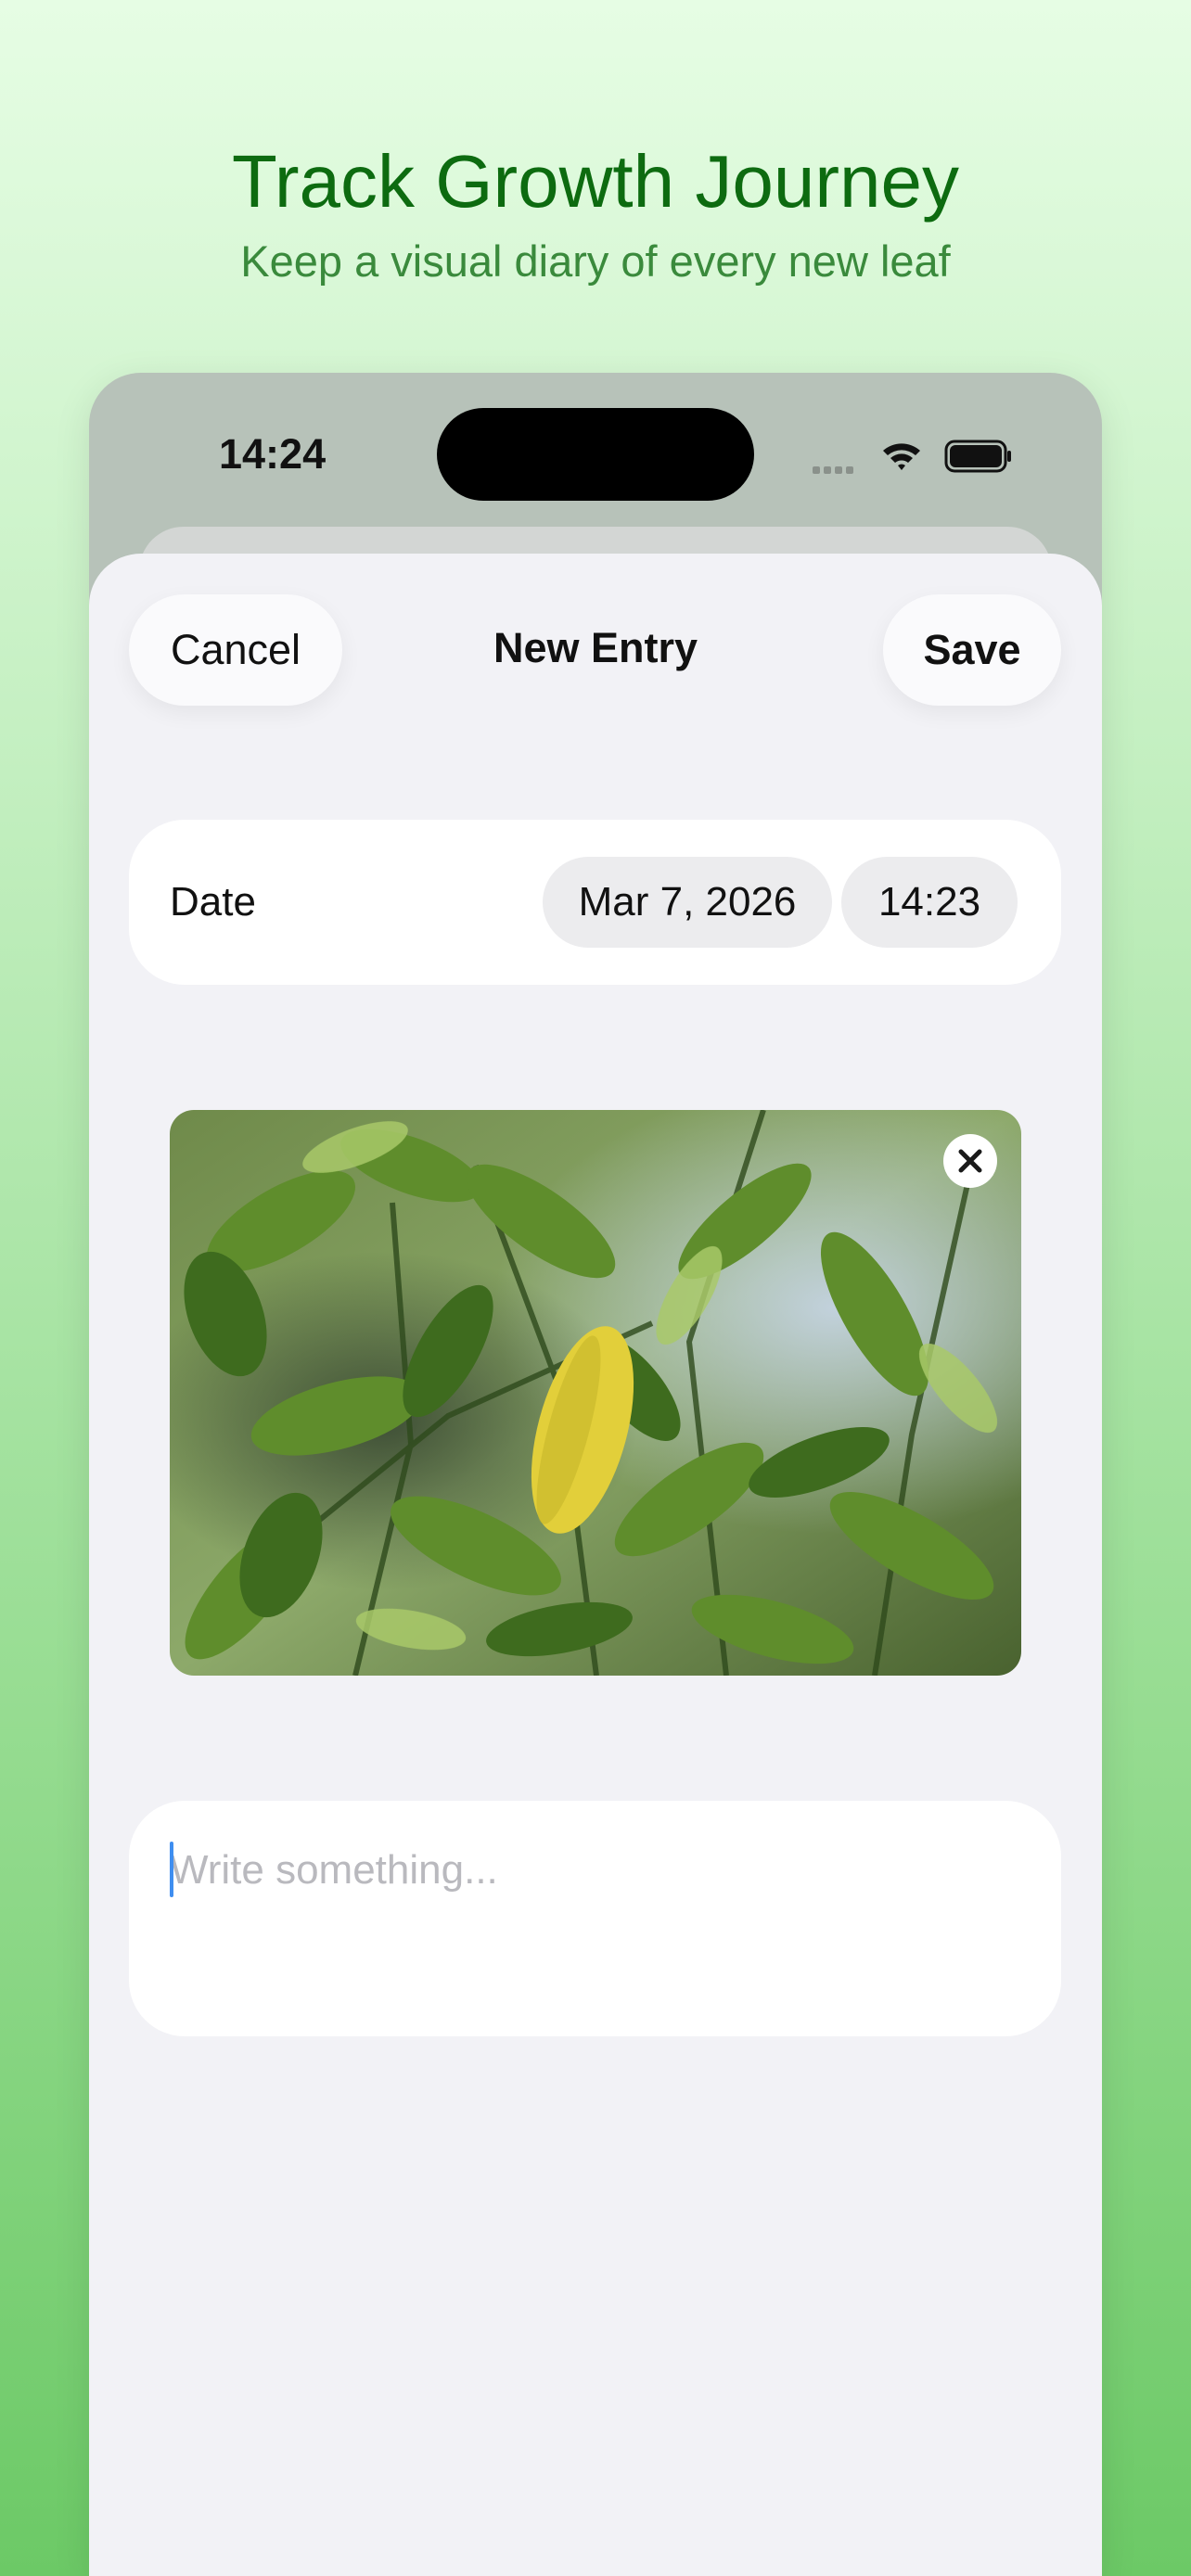  I want to click on cellular-icon, so click(835, 470).